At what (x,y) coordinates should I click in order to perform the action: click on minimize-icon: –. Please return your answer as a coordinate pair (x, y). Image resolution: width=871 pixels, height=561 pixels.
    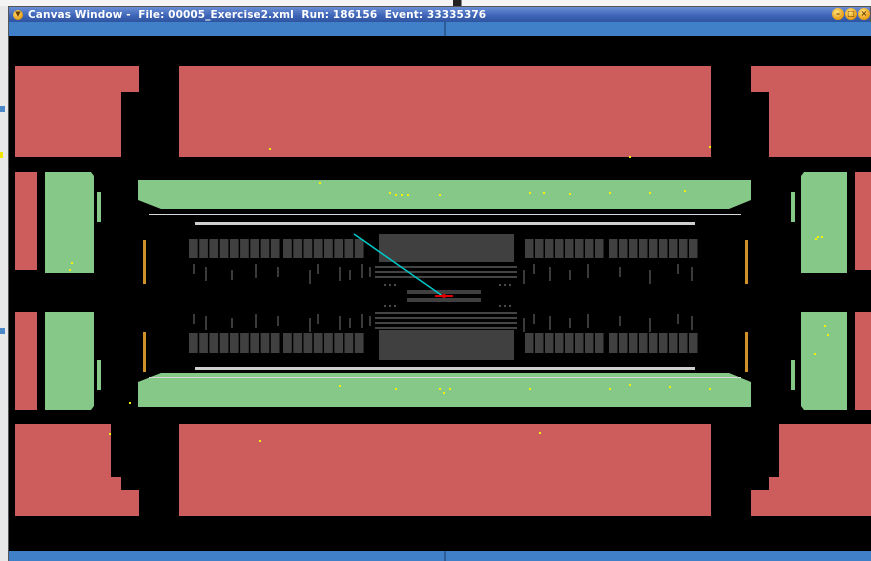
    Looking at the image, I should click on (838, 14).